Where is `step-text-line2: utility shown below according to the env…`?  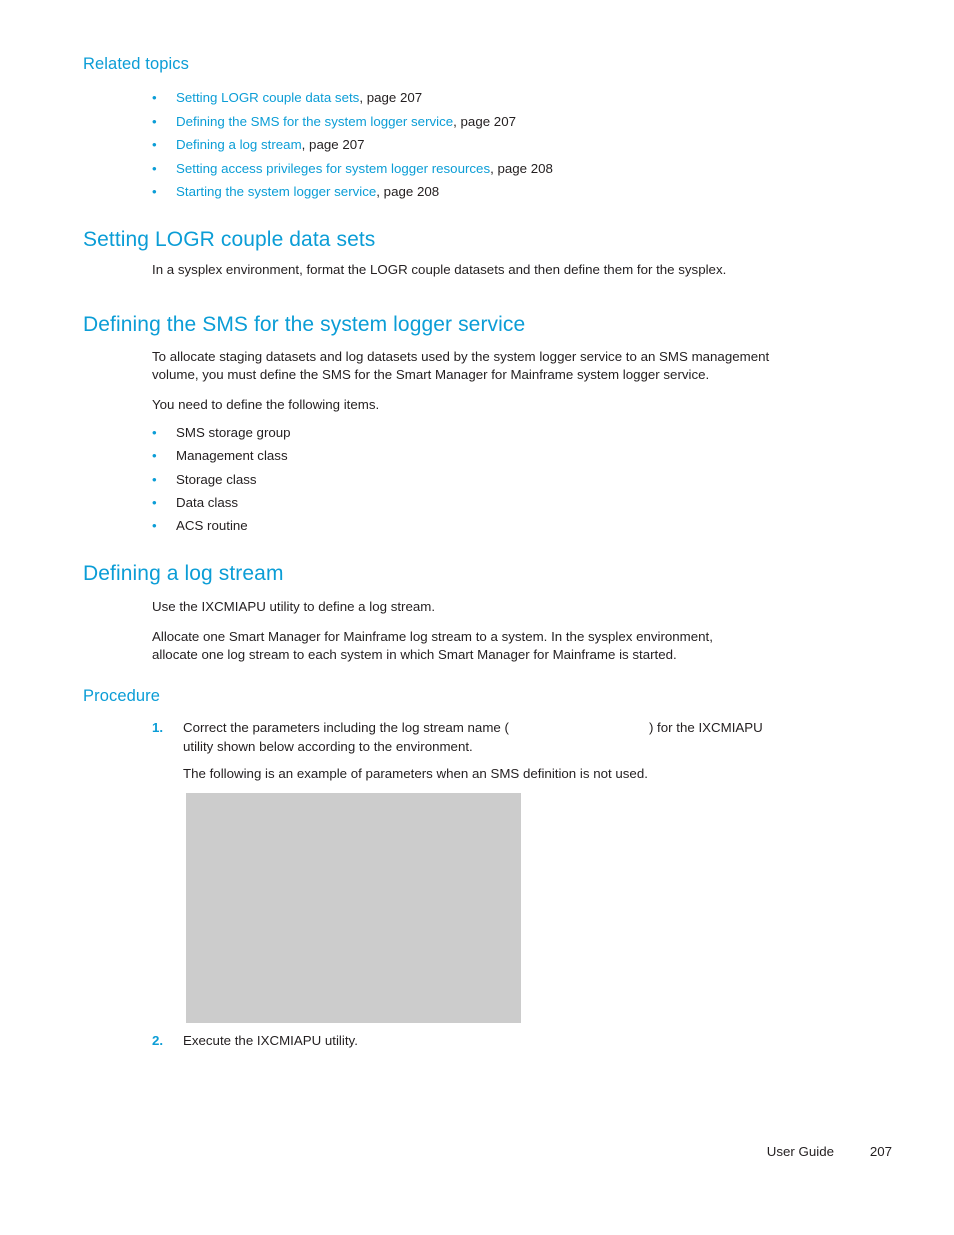
step-text-line2: utility shown below according to the env… is located at coordinates (328, 746).